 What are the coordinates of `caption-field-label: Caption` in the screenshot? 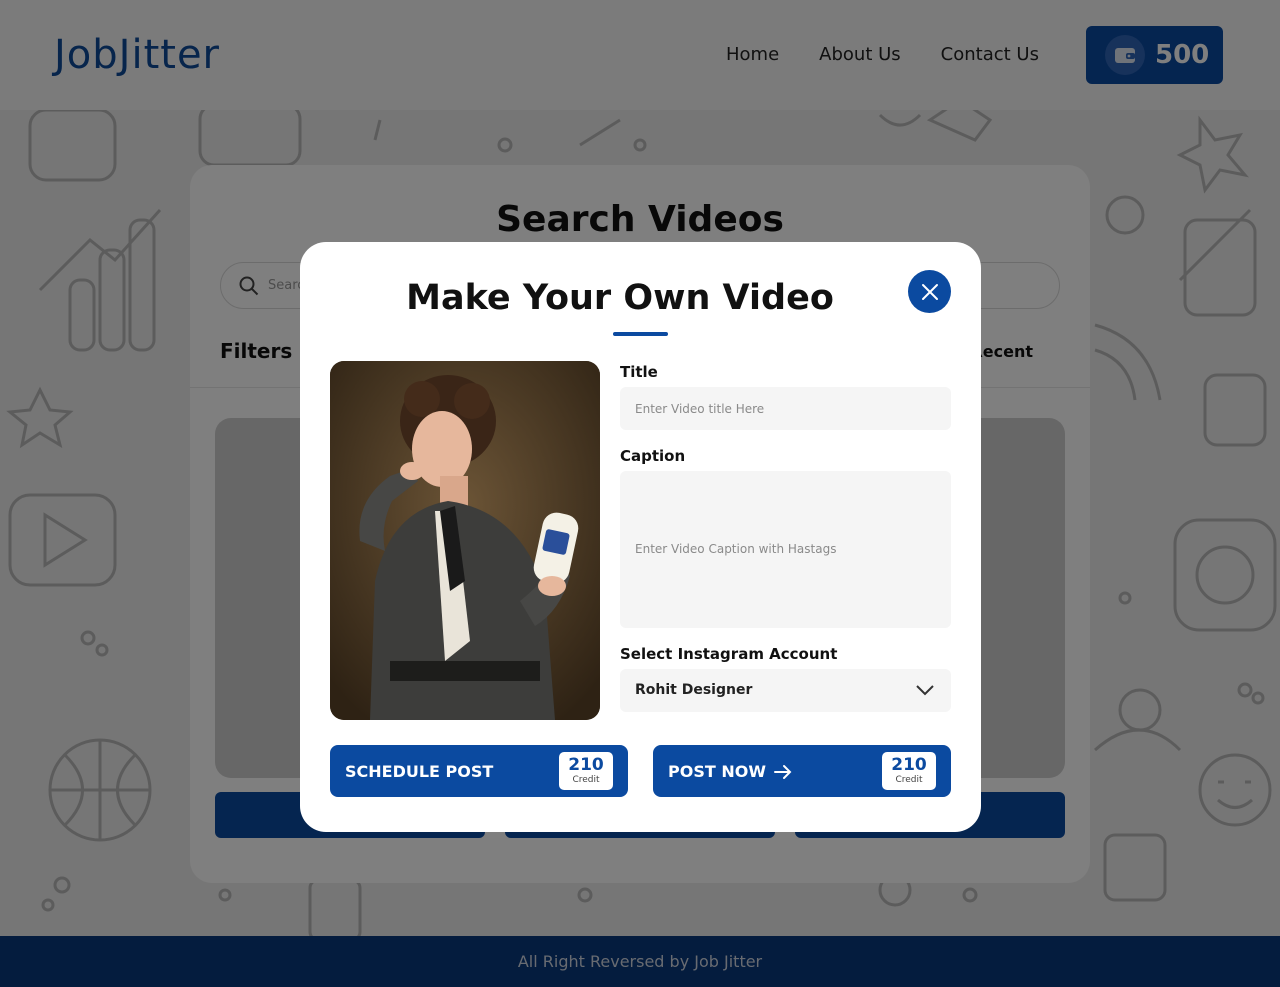 It's located at (653, 456).